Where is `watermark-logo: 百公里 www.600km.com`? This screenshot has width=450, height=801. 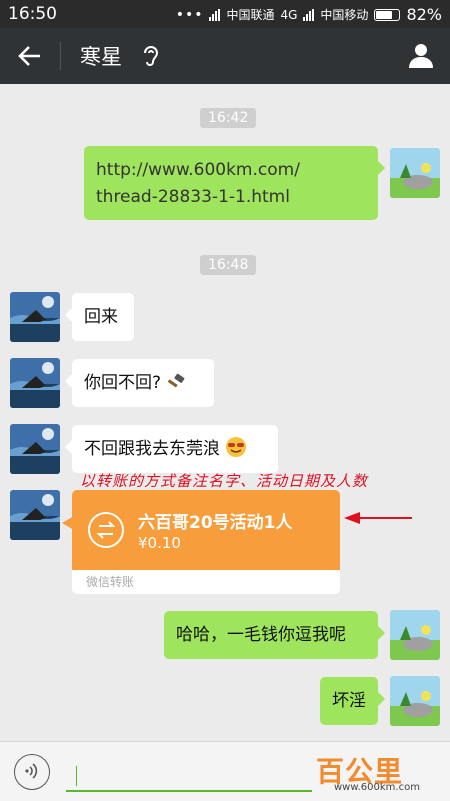
watermark-logo: 百公里 www.600km.com is located at coordinates (381, 773).